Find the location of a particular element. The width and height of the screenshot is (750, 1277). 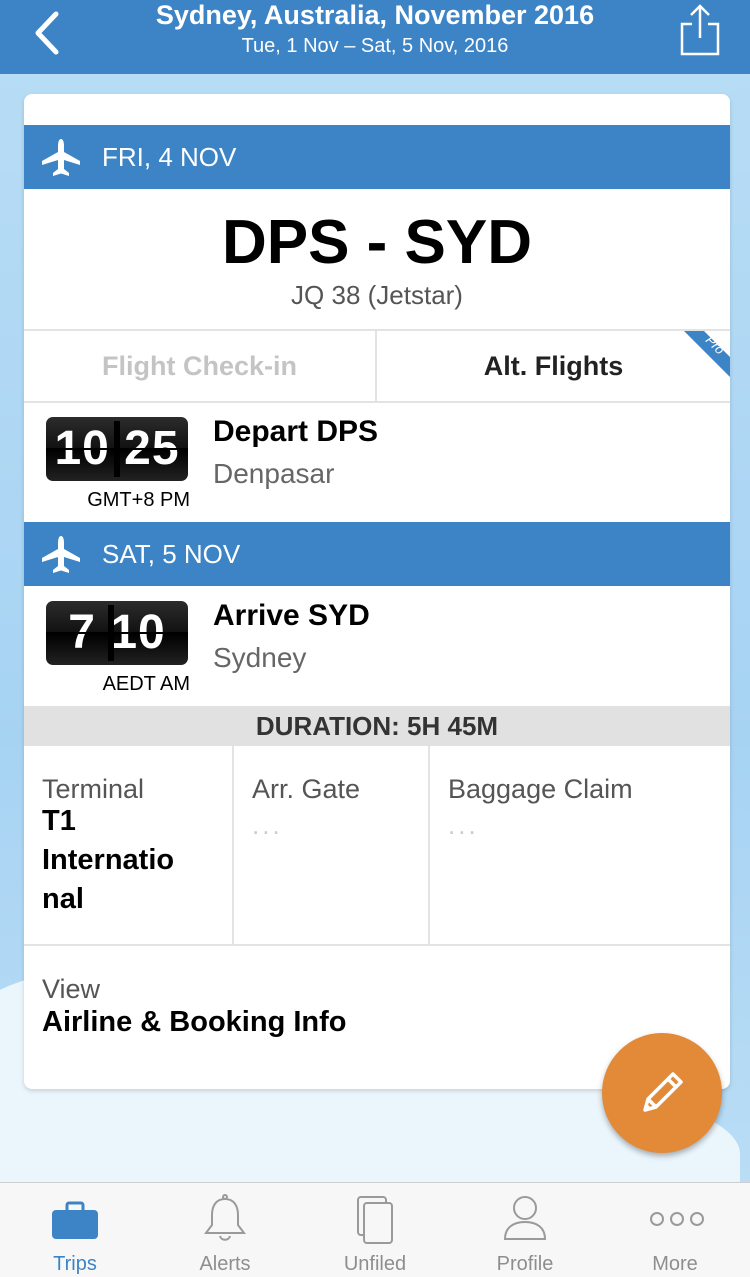

terminal-value-line3: nal is located at coordinates (63, 899).